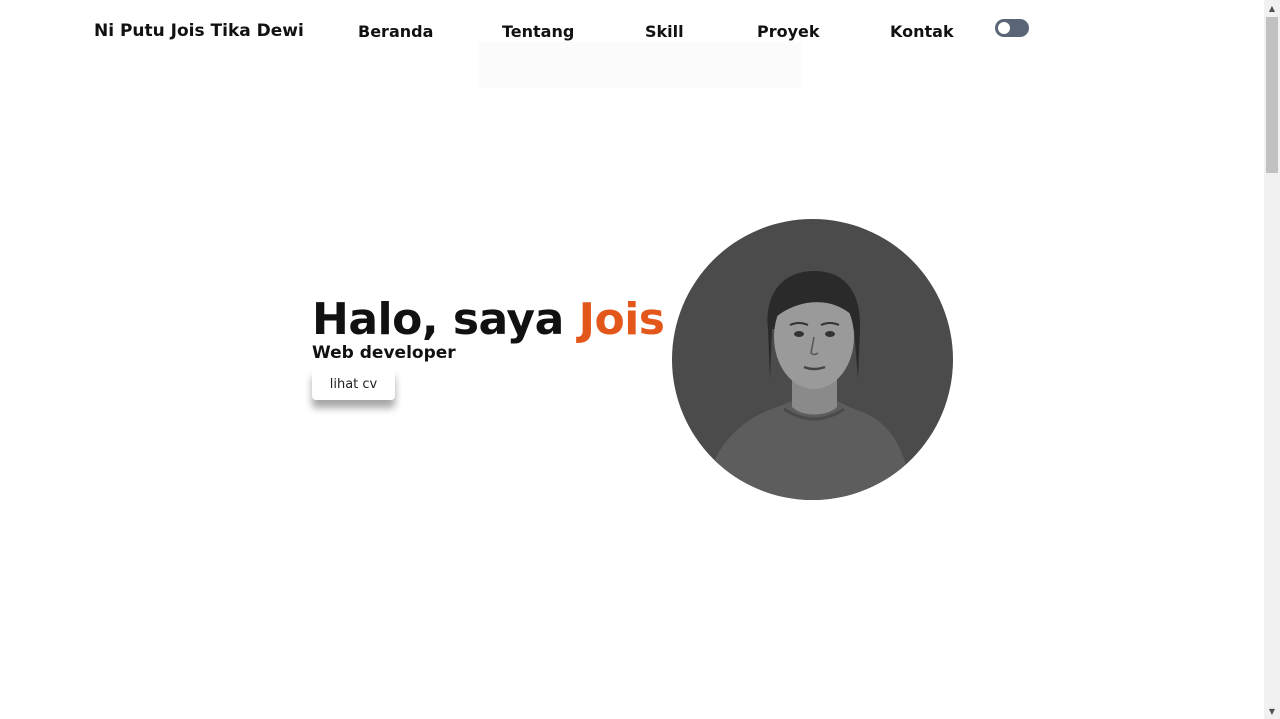 This screenshot has height=719, width=1280. I want to click on scroll-down-arrow-icon: ▼, so click(1272, 711).